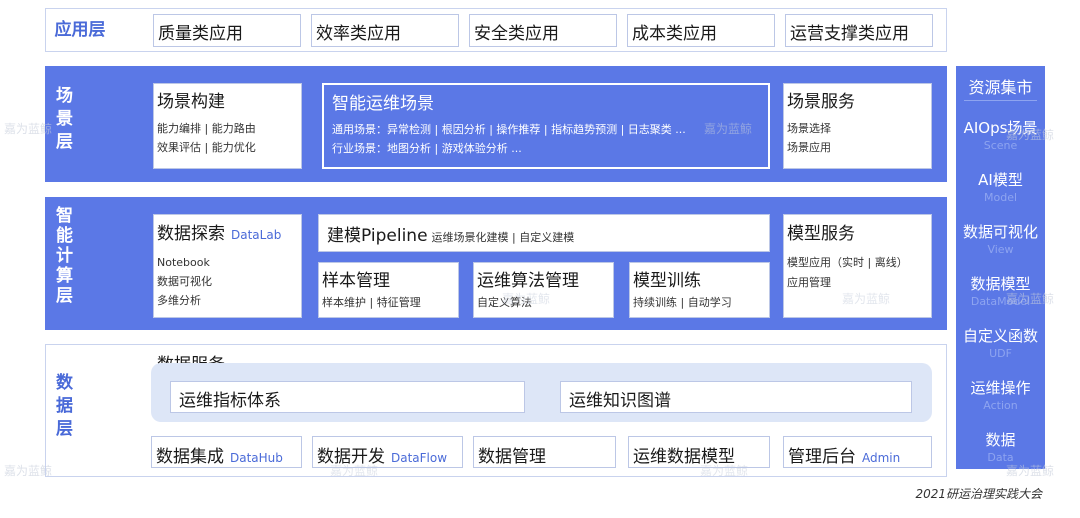 The image size is (1080, 518). What do you see at coordinates (978, 494) in the screenshot?
I see `conference-footer: 2021研运治理实践大会` at bounding box center [978, 494].